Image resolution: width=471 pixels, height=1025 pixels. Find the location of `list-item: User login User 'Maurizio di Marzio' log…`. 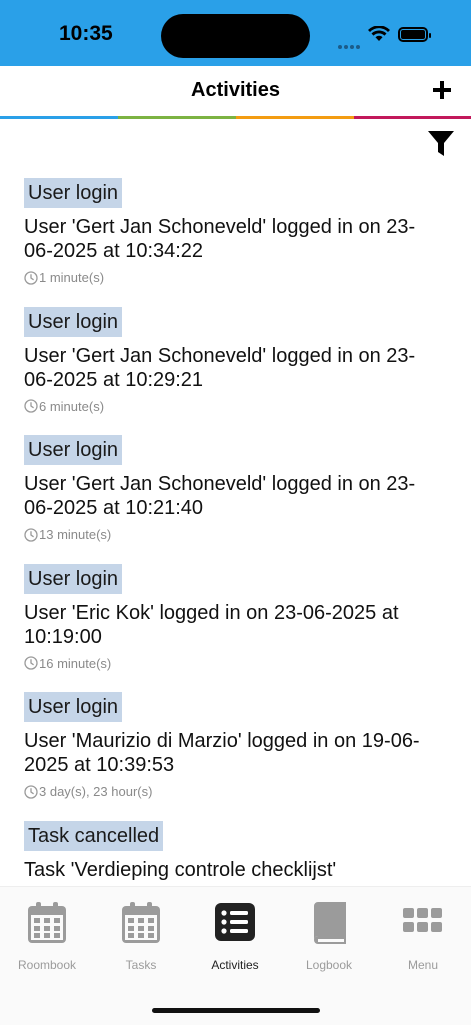

list-item: User login User 'Maurizio di Marzio' log… is located at coordinates (235, 756).